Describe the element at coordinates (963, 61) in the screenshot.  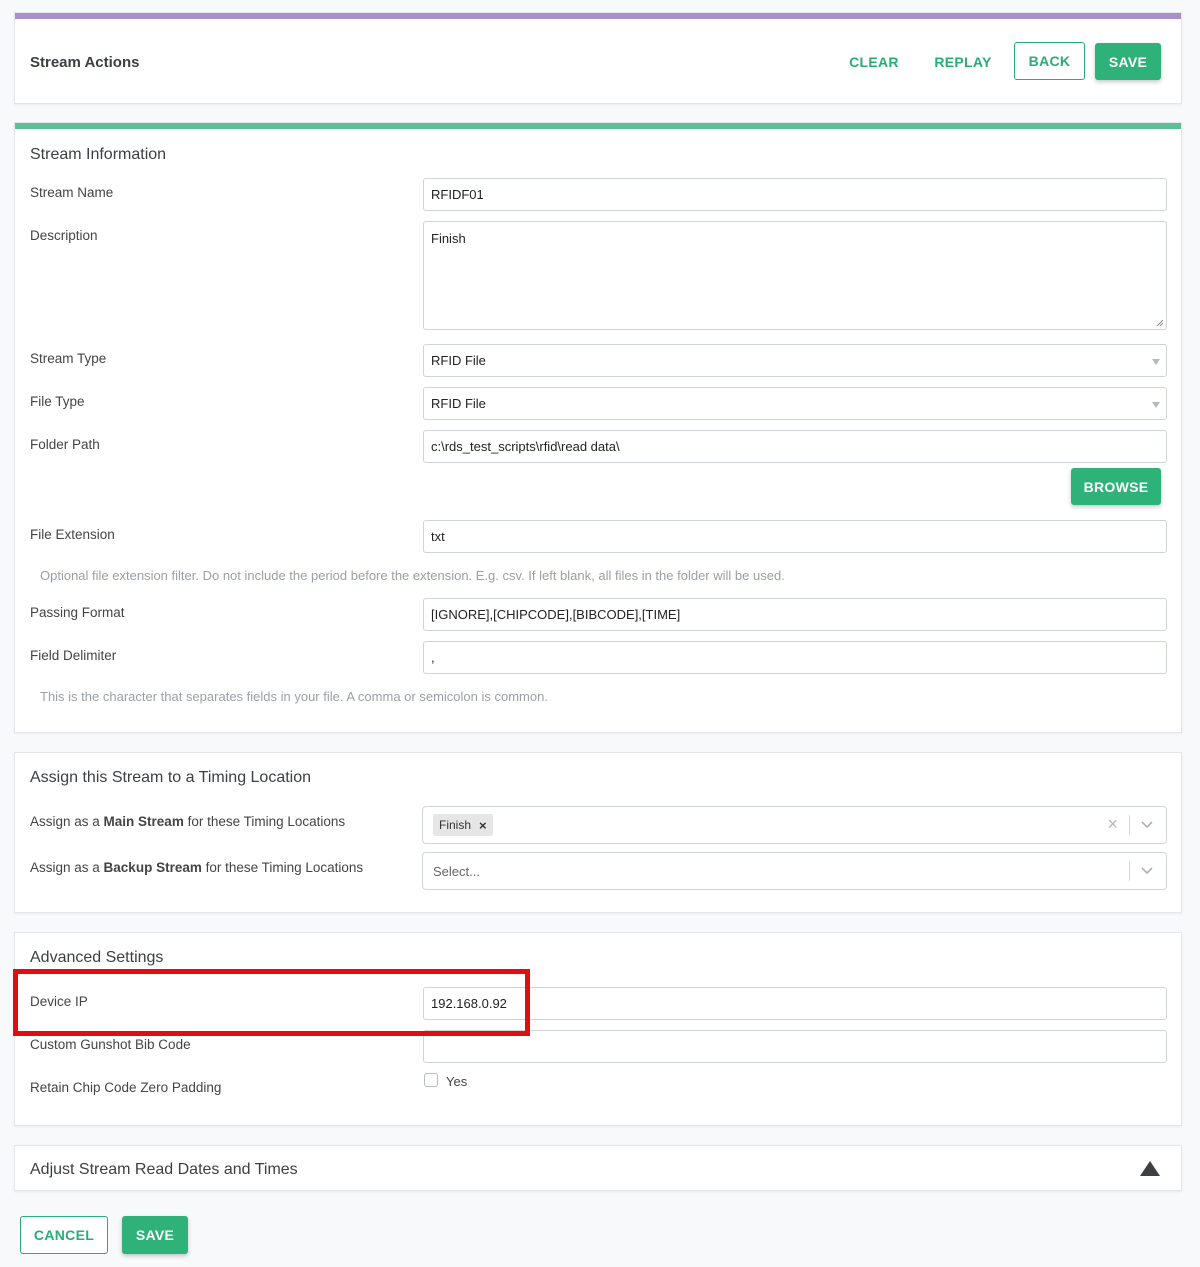
I see `replay-button: REPLAY` at that location.